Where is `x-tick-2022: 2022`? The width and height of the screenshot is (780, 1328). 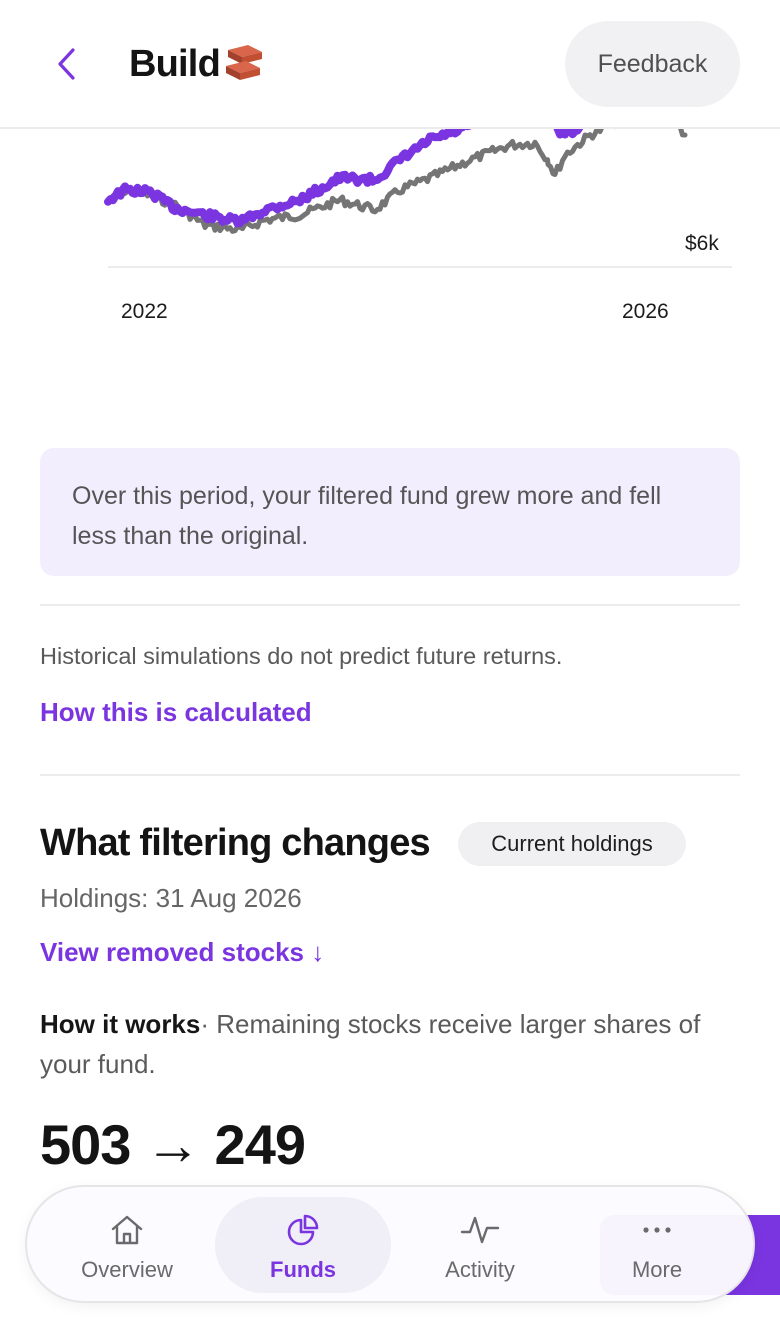
x-tick-2022: 2022 is located at coordinates (144, 311).